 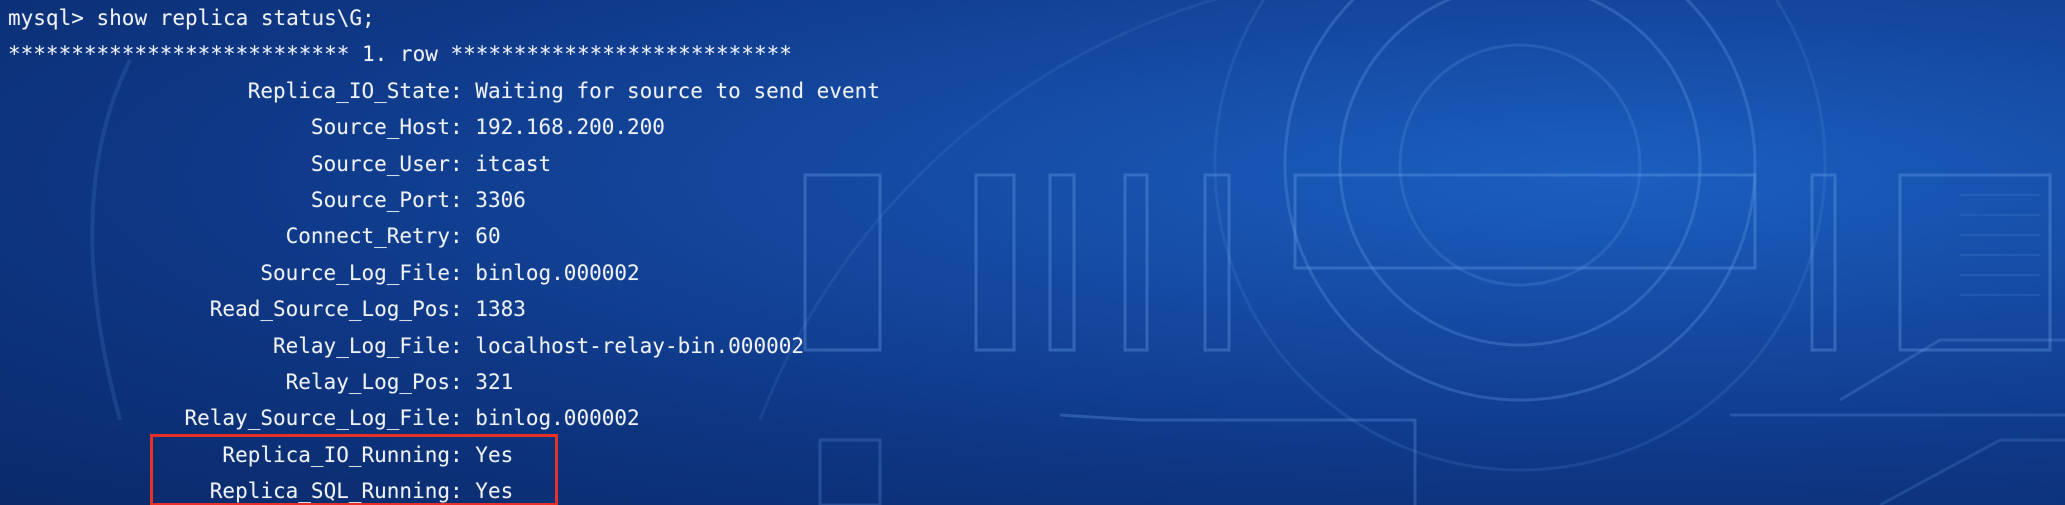 What do you see at coordinates (367, 236) in the screenshot?
I see `field-key: Connect_Retry` at bounding box center [367, 236].